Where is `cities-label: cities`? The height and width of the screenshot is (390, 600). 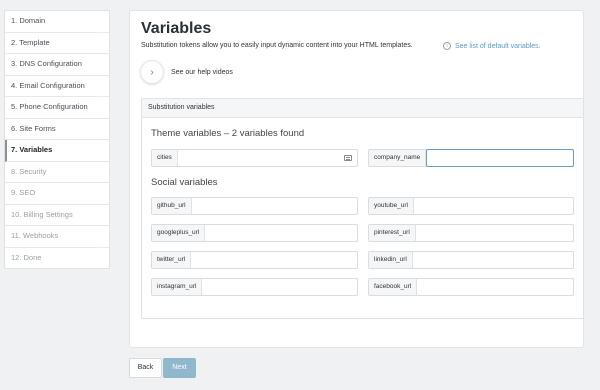
cities-label: cities is located at coordinates (165, 158).